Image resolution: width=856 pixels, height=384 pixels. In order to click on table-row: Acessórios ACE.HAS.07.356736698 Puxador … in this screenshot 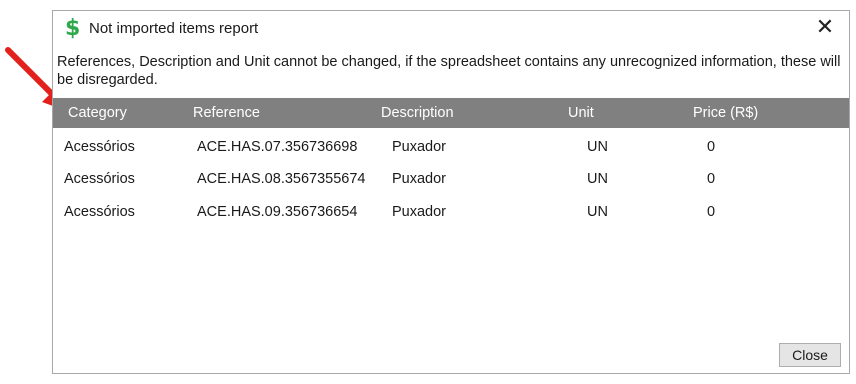, I will do `click(451, 149)`.